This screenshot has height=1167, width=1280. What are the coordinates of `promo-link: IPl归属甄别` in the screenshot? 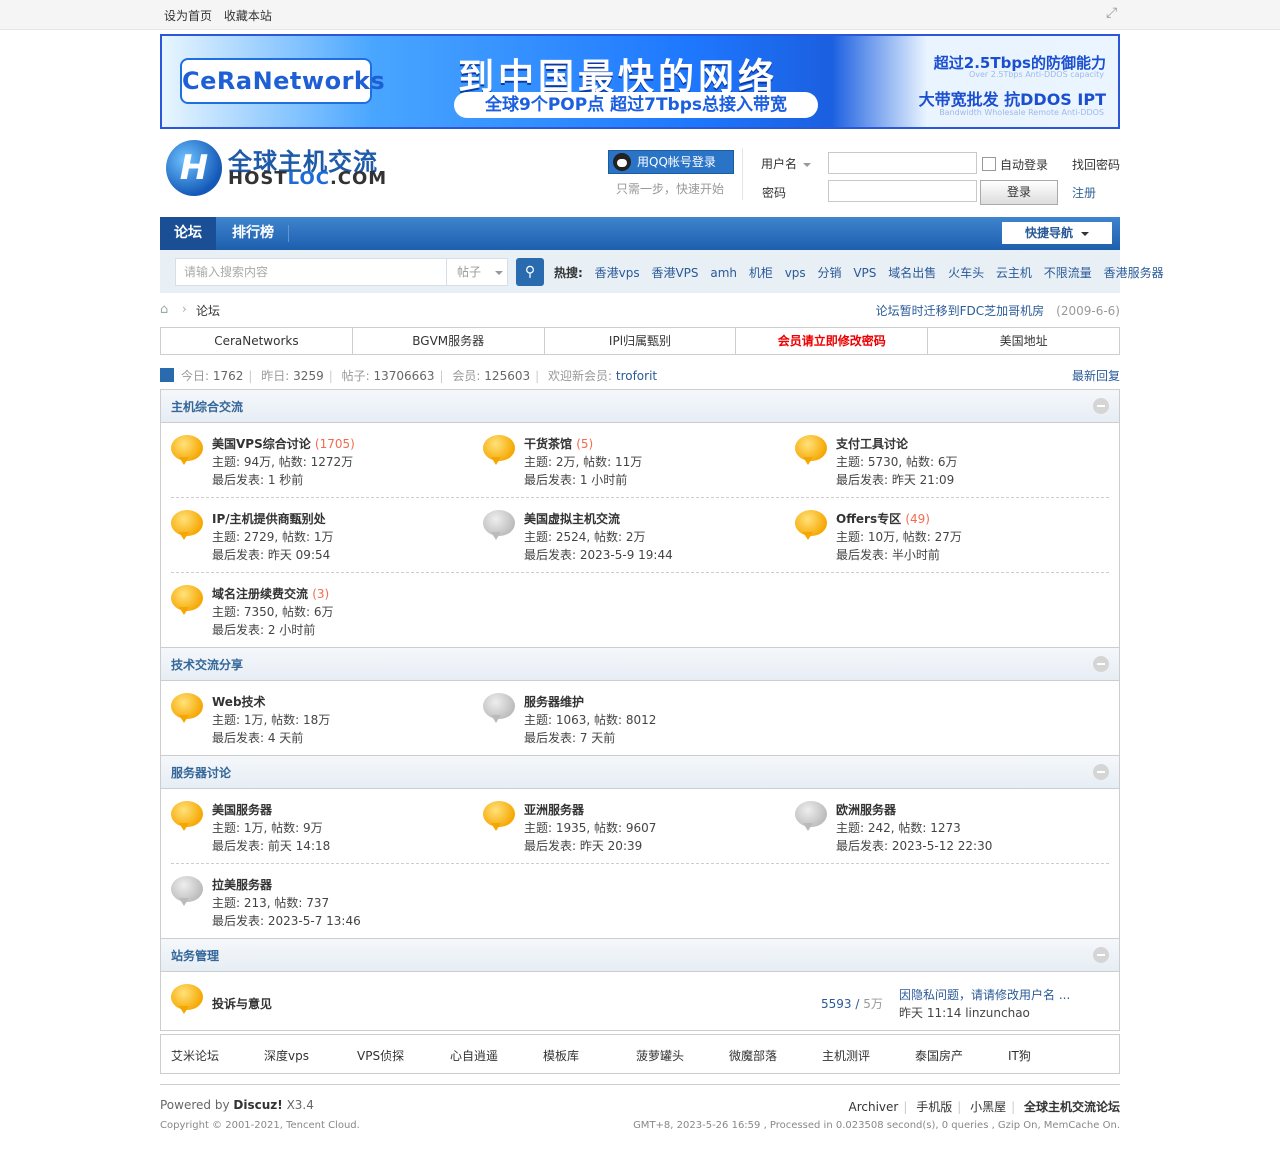 It's located at (641, 341).